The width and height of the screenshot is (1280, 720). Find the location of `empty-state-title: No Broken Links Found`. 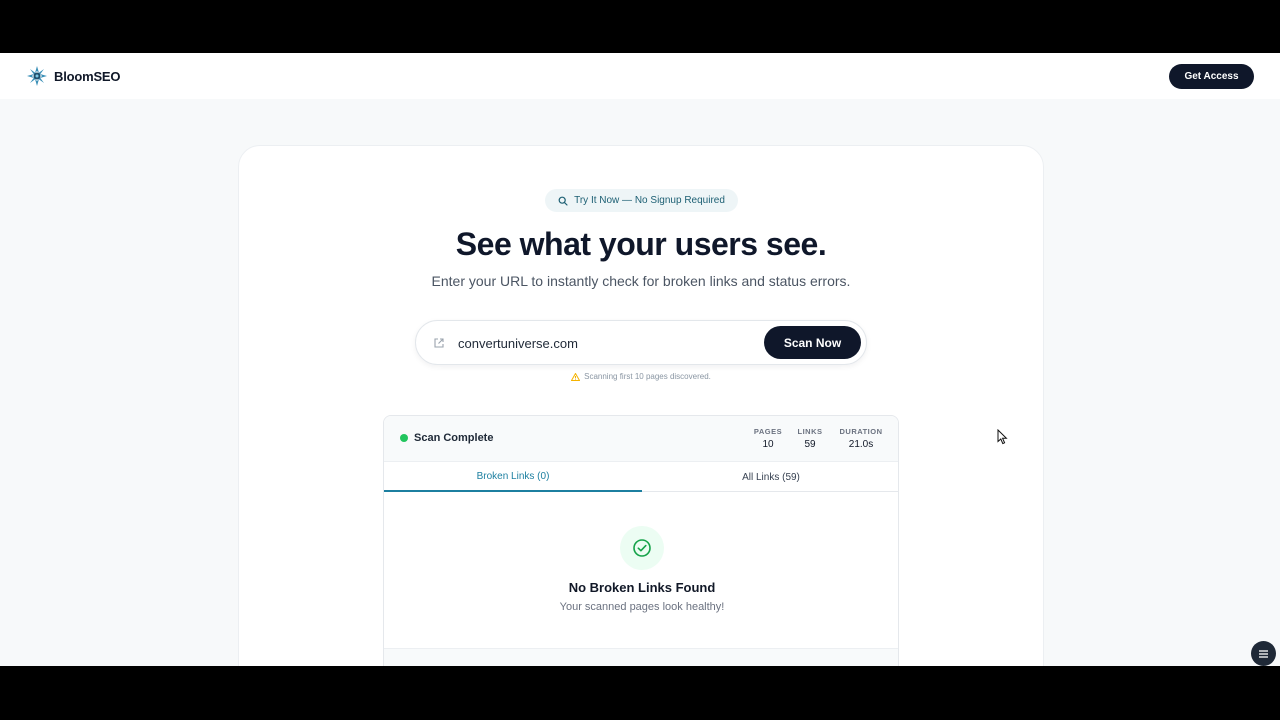

empty-state-title: No Broken Links Found is located at coordinates (642, 587).